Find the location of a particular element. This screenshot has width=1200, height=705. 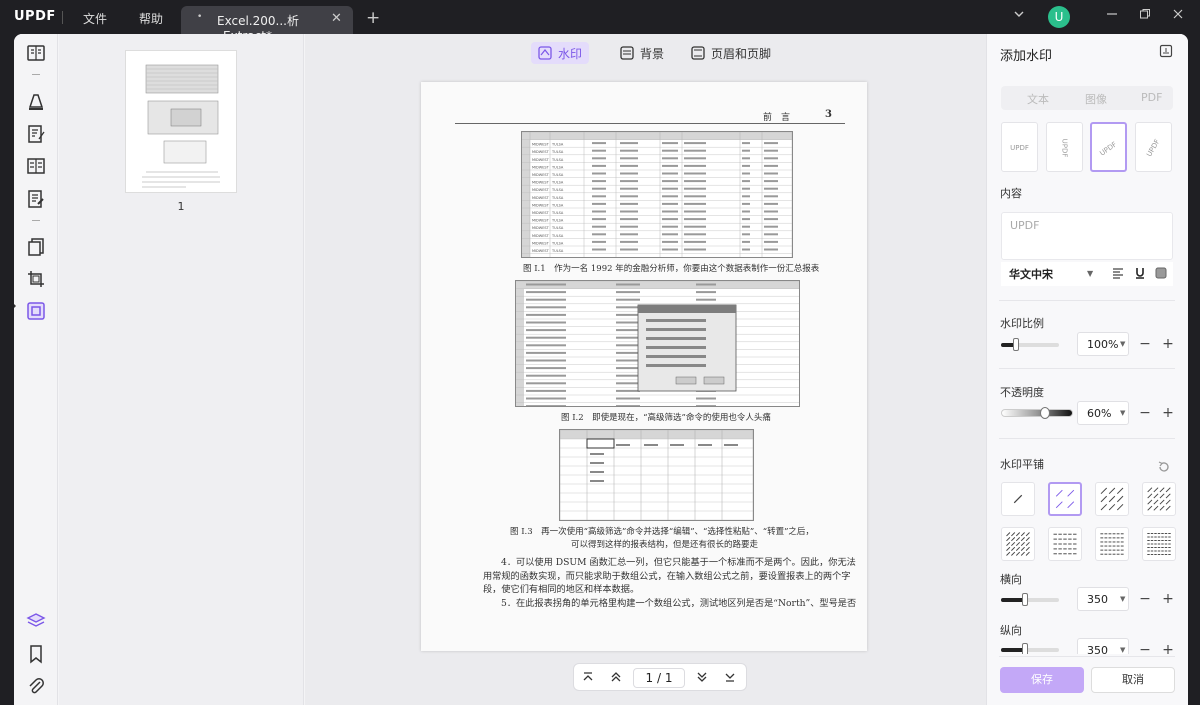

opacity-decrement-button: − is located at coordinates (1145, 413).